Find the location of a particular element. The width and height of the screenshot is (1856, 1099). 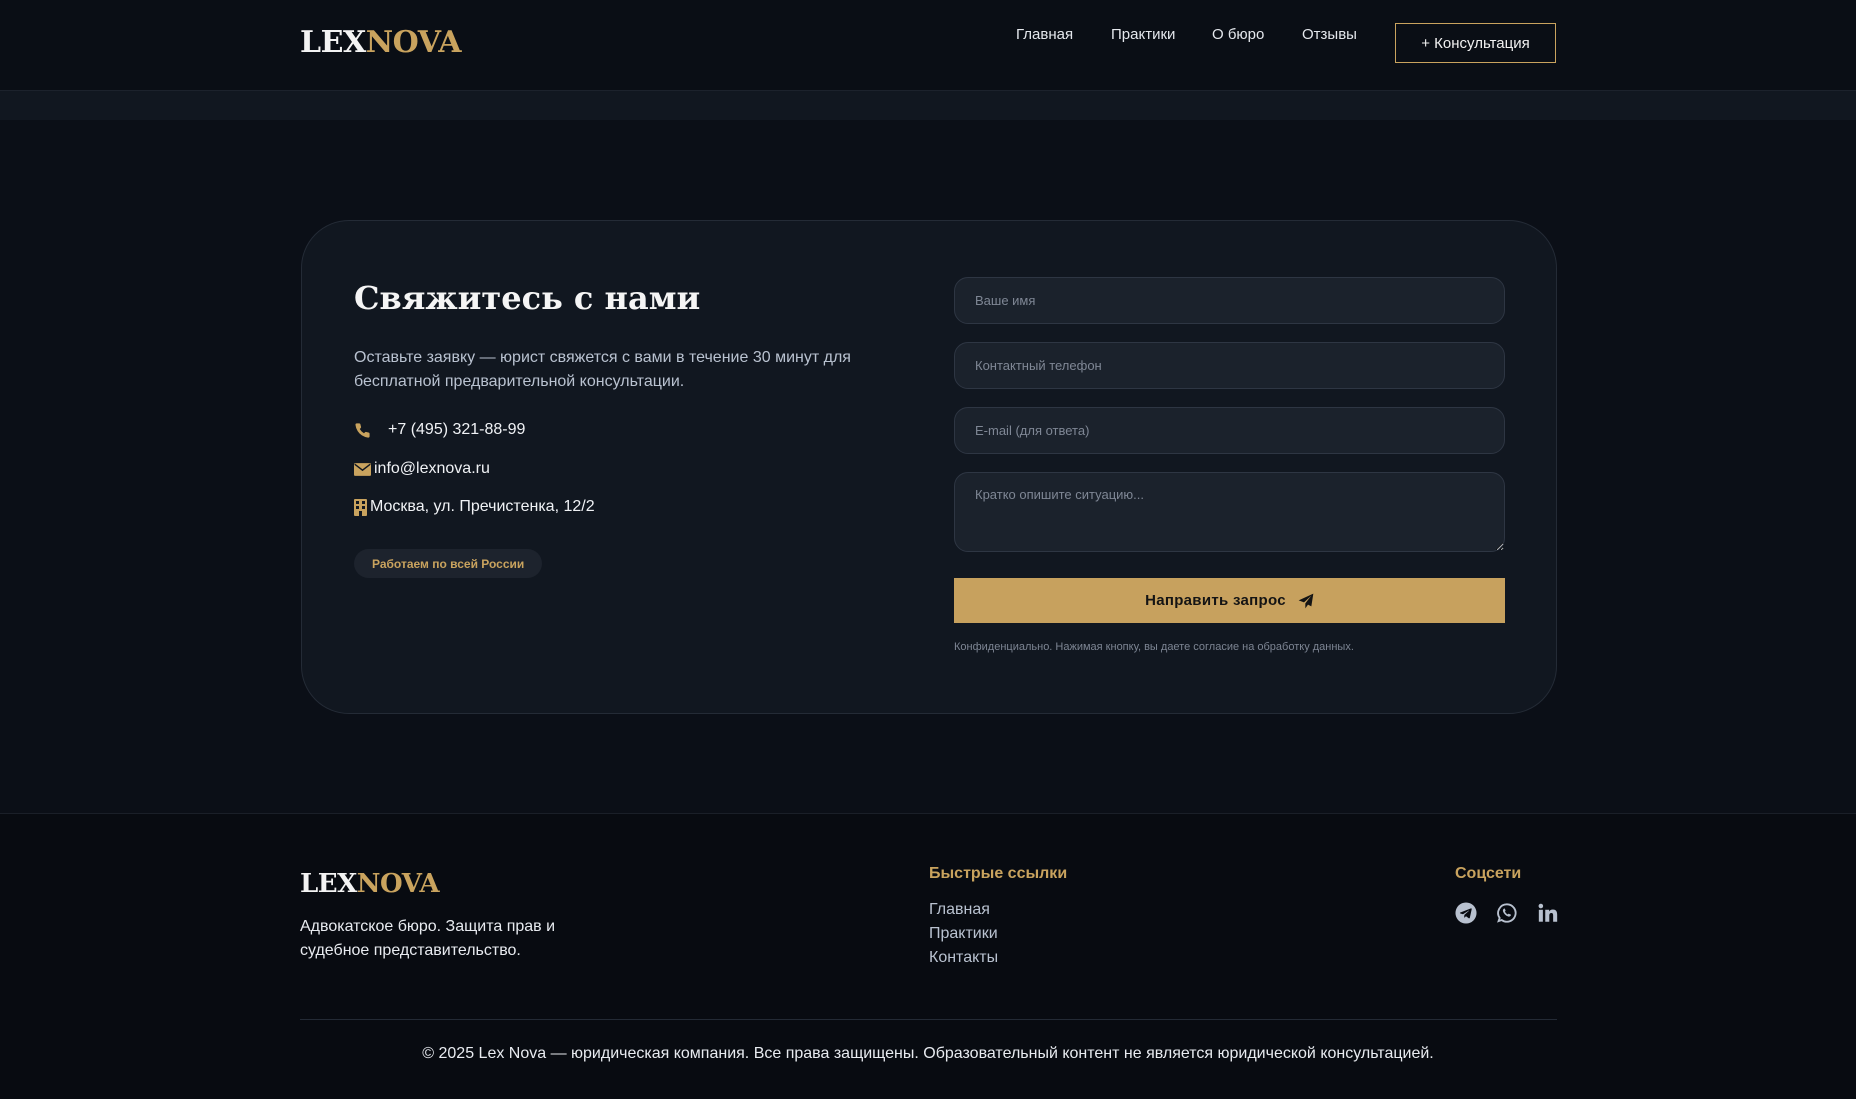

logo-lex: LEX is located at coordinates (333, 42).